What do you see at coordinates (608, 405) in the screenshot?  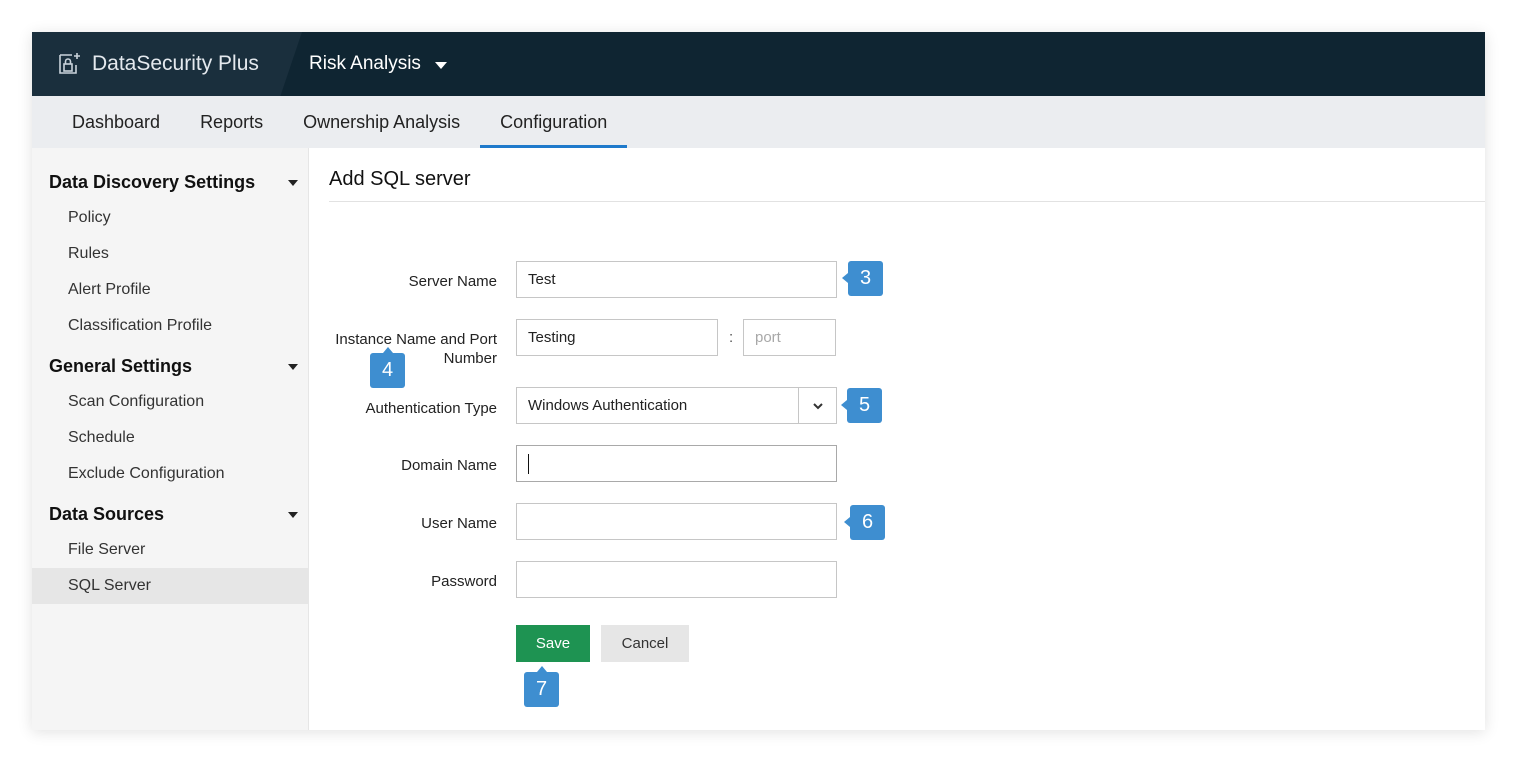 I see `auth-type-value: Windows Authentication` at bounding box center [608, 405].